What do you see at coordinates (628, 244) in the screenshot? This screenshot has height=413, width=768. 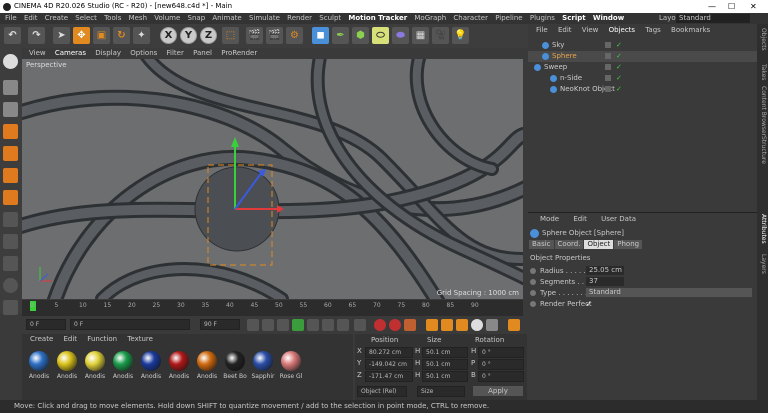 I see `tab-phong: Phong` at bounding box center [628, 244].